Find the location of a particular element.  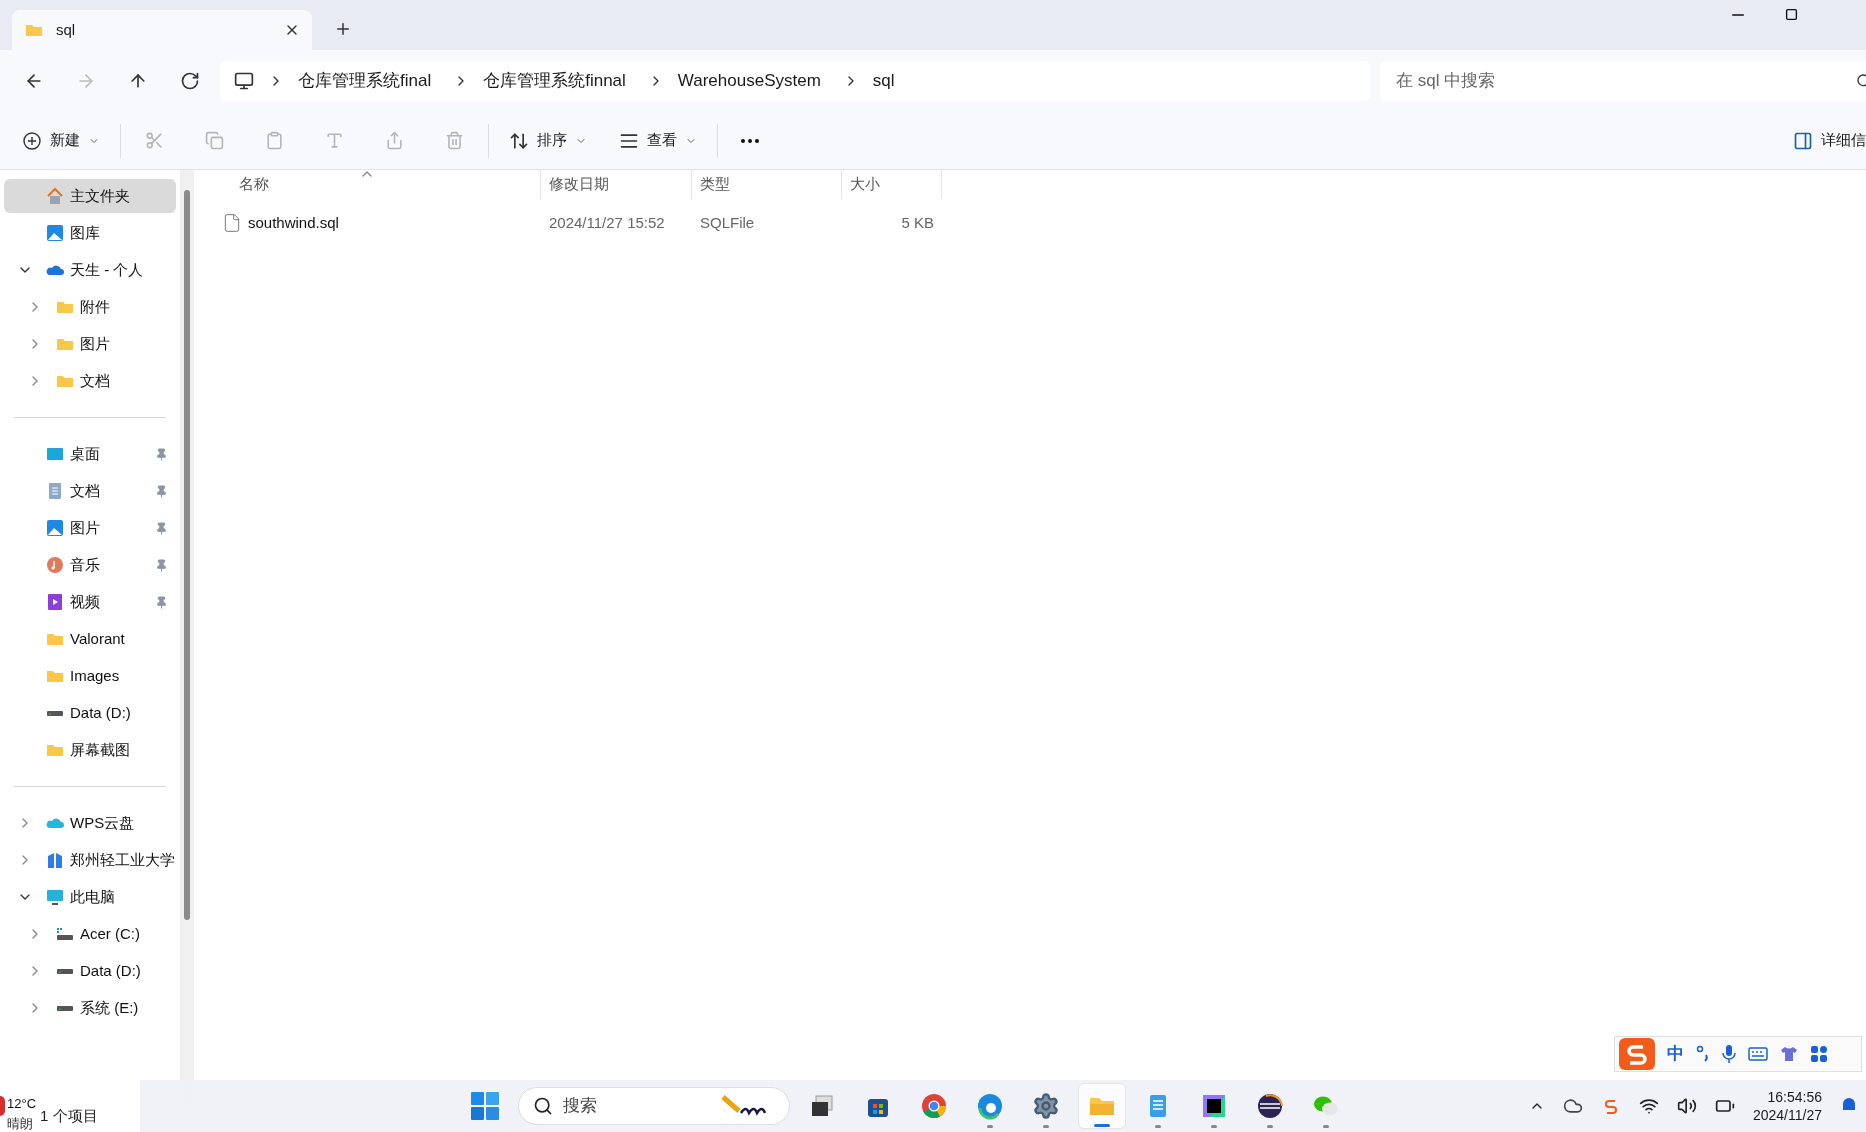

sidebar-item: 附件 is located at coordinates (90, 307).